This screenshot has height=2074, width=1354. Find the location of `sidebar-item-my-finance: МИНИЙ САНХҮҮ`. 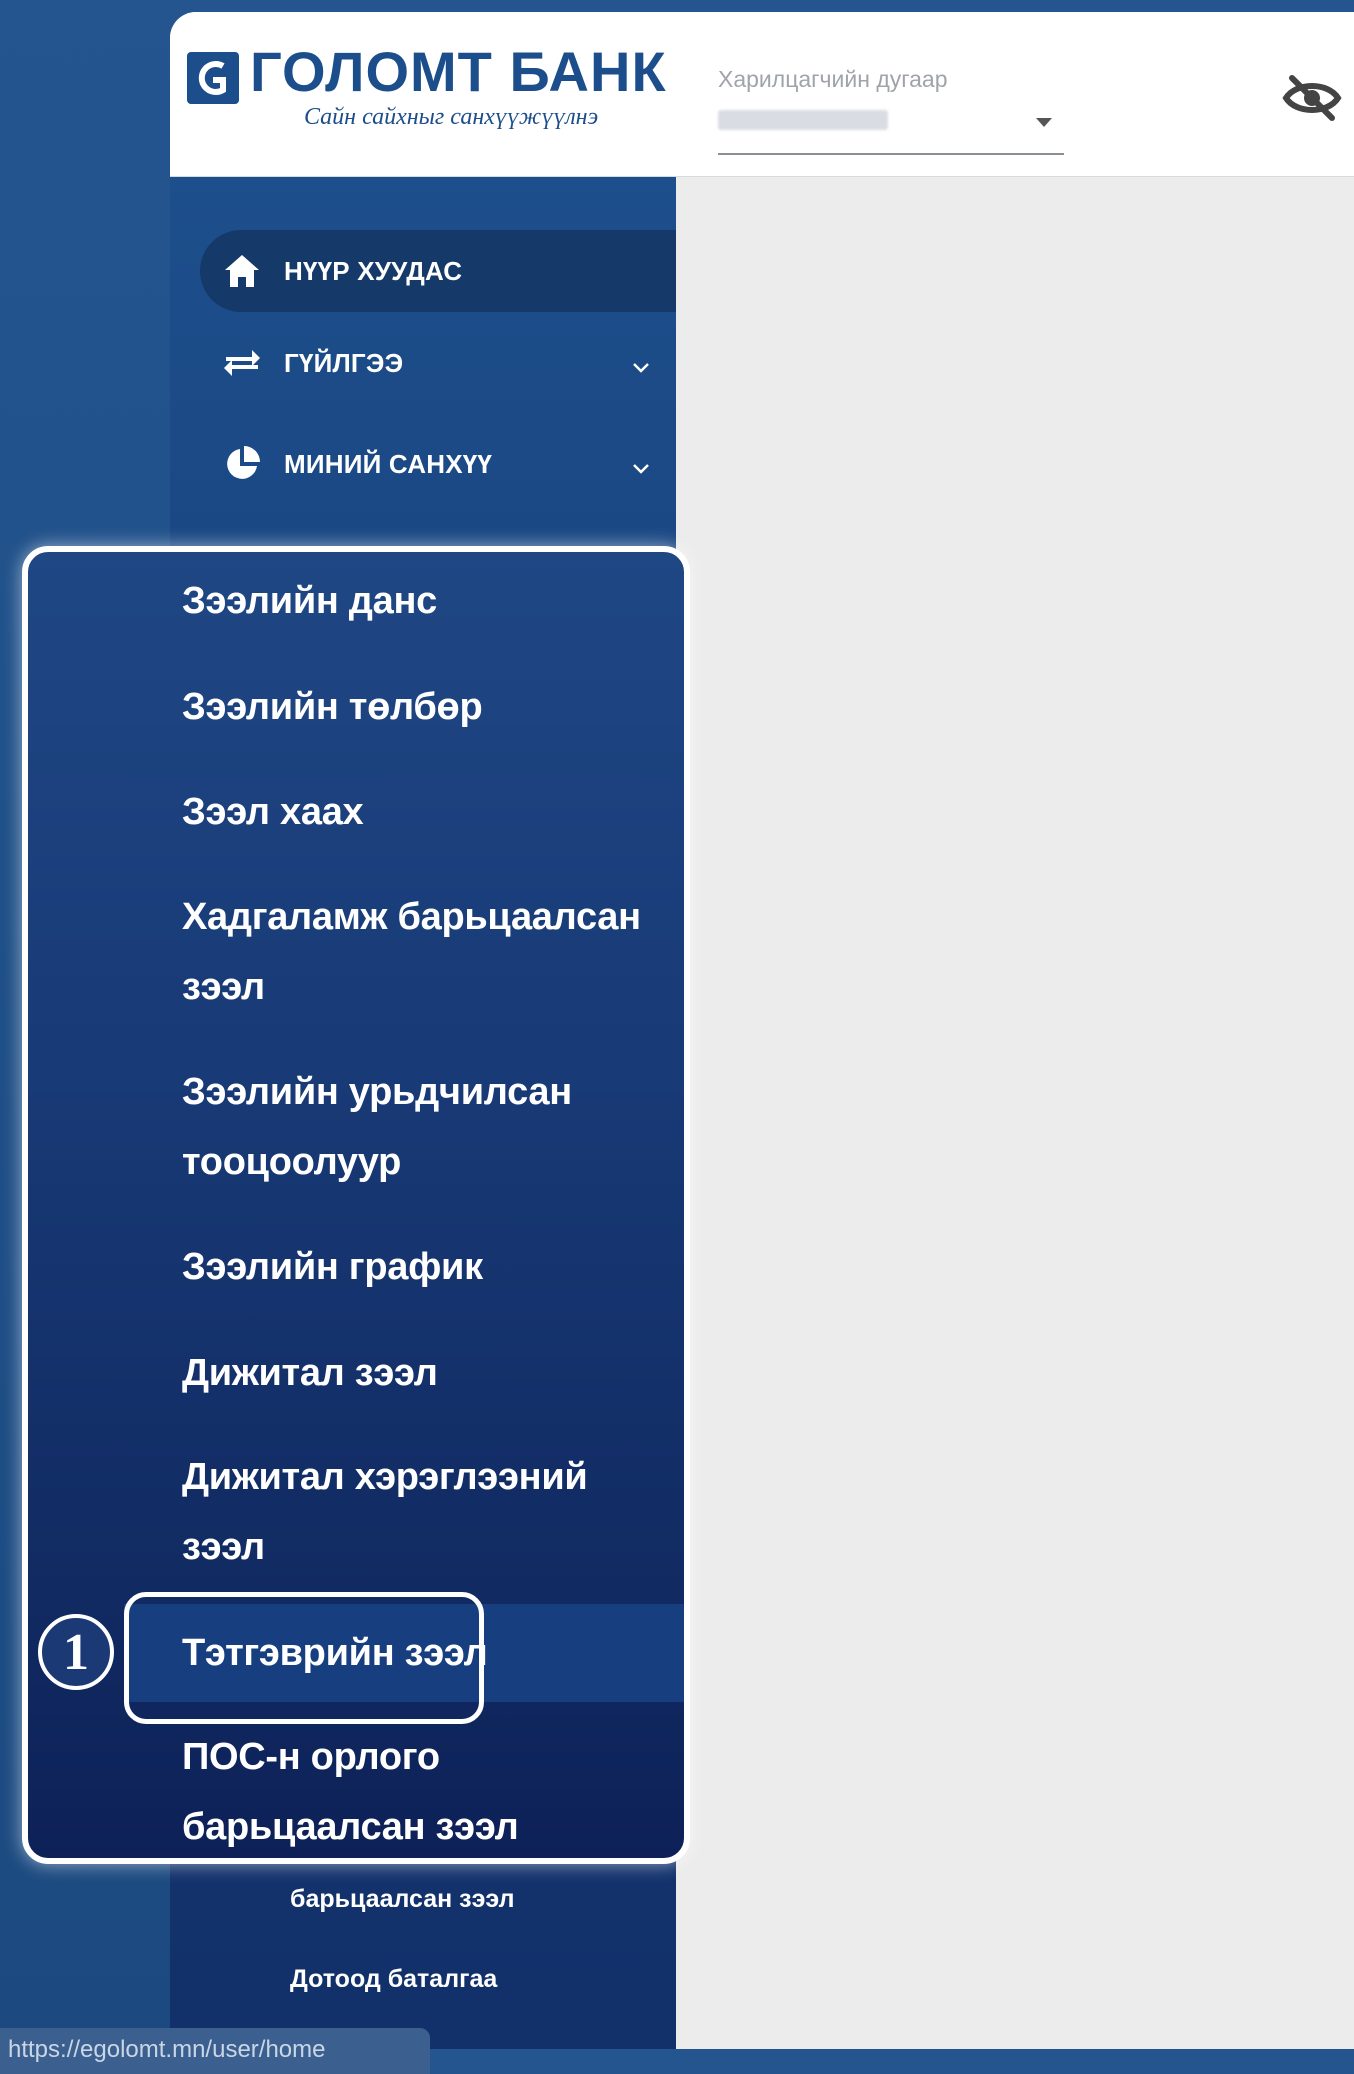

sidebar-item-my-finance: МИНИЙ САНХҮҮ is located at coordinates (438, 464).